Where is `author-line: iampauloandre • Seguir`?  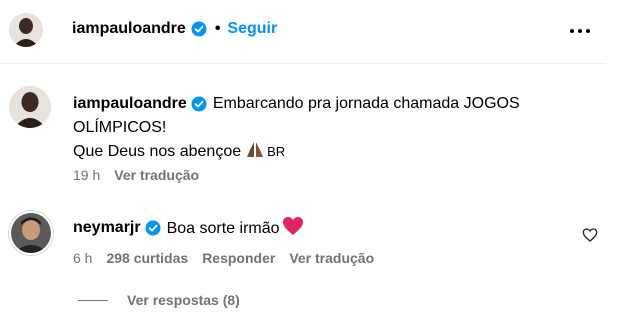 author-line: iampauloandre • Seguir is located at coordinates (174, 29).